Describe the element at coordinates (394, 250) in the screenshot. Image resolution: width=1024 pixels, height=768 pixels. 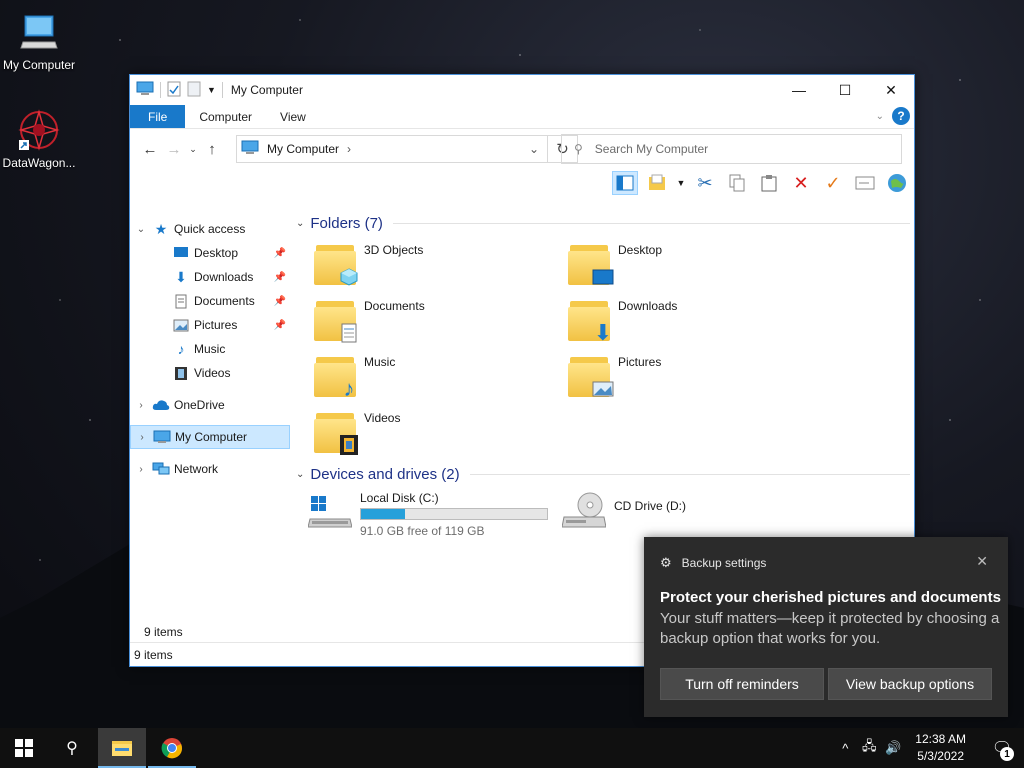
I see `folder-name: 3D Objects` at that location.